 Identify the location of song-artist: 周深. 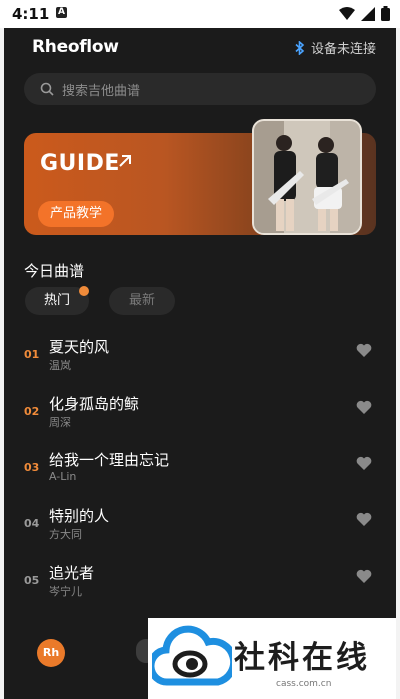
(60, 422).